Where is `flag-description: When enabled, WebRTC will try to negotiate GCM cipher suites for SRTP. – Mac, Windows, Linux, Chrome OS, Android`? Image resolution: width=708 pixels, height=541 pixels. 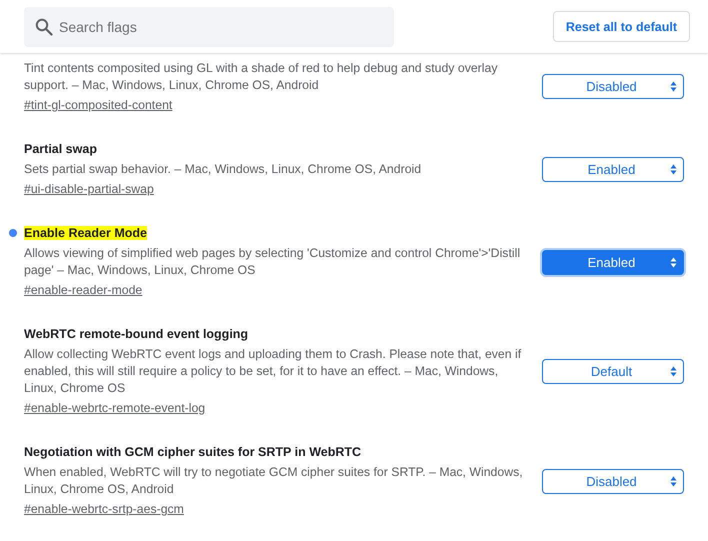
flag-description: When enabled, WebRTC will try to negotiate GCM cipher suites for SRTP. – Mac, Windows, Linux, Chrome OS, Android is located at coordinates (274, 481).